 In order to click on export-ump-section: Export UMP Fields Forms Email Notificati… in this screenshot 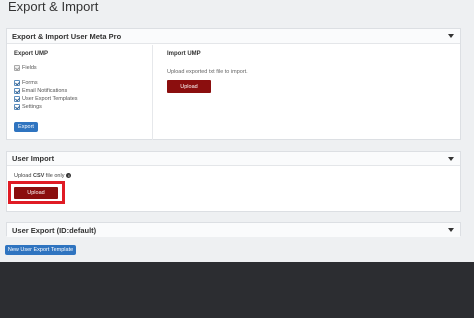, I will do `click(80, 92)`.